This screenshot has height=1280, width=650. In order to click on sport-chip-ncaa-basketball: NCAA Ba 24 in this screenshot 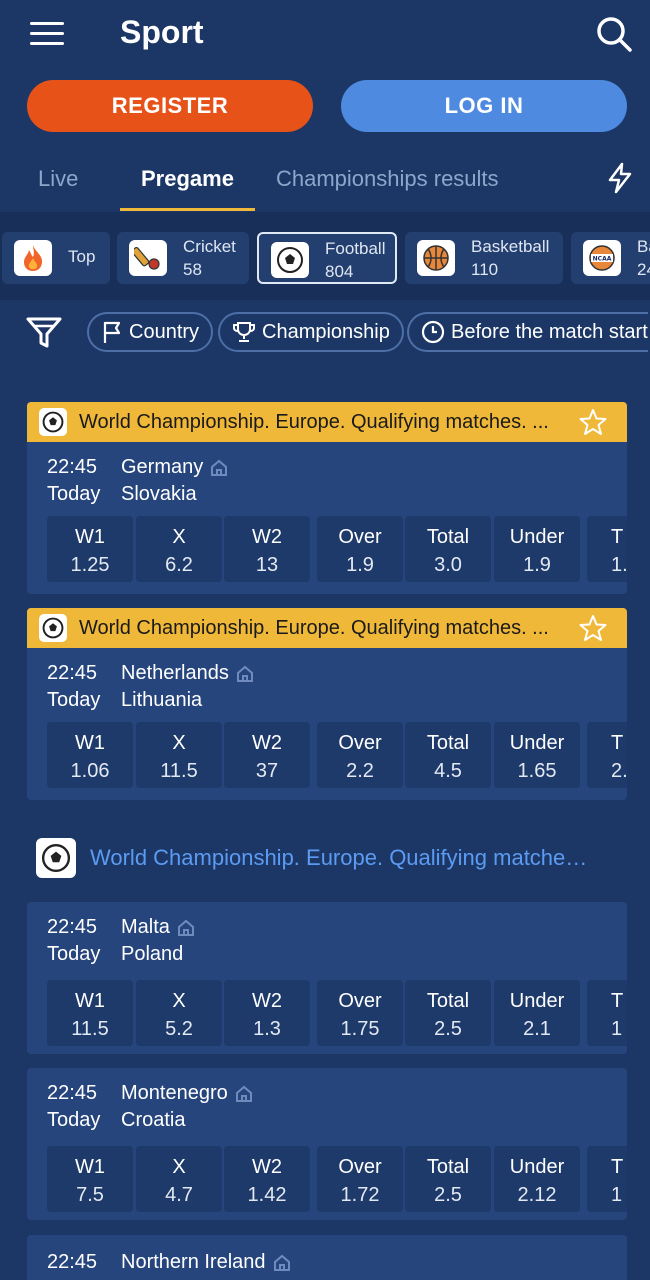, I will do `click(610, 258)`.